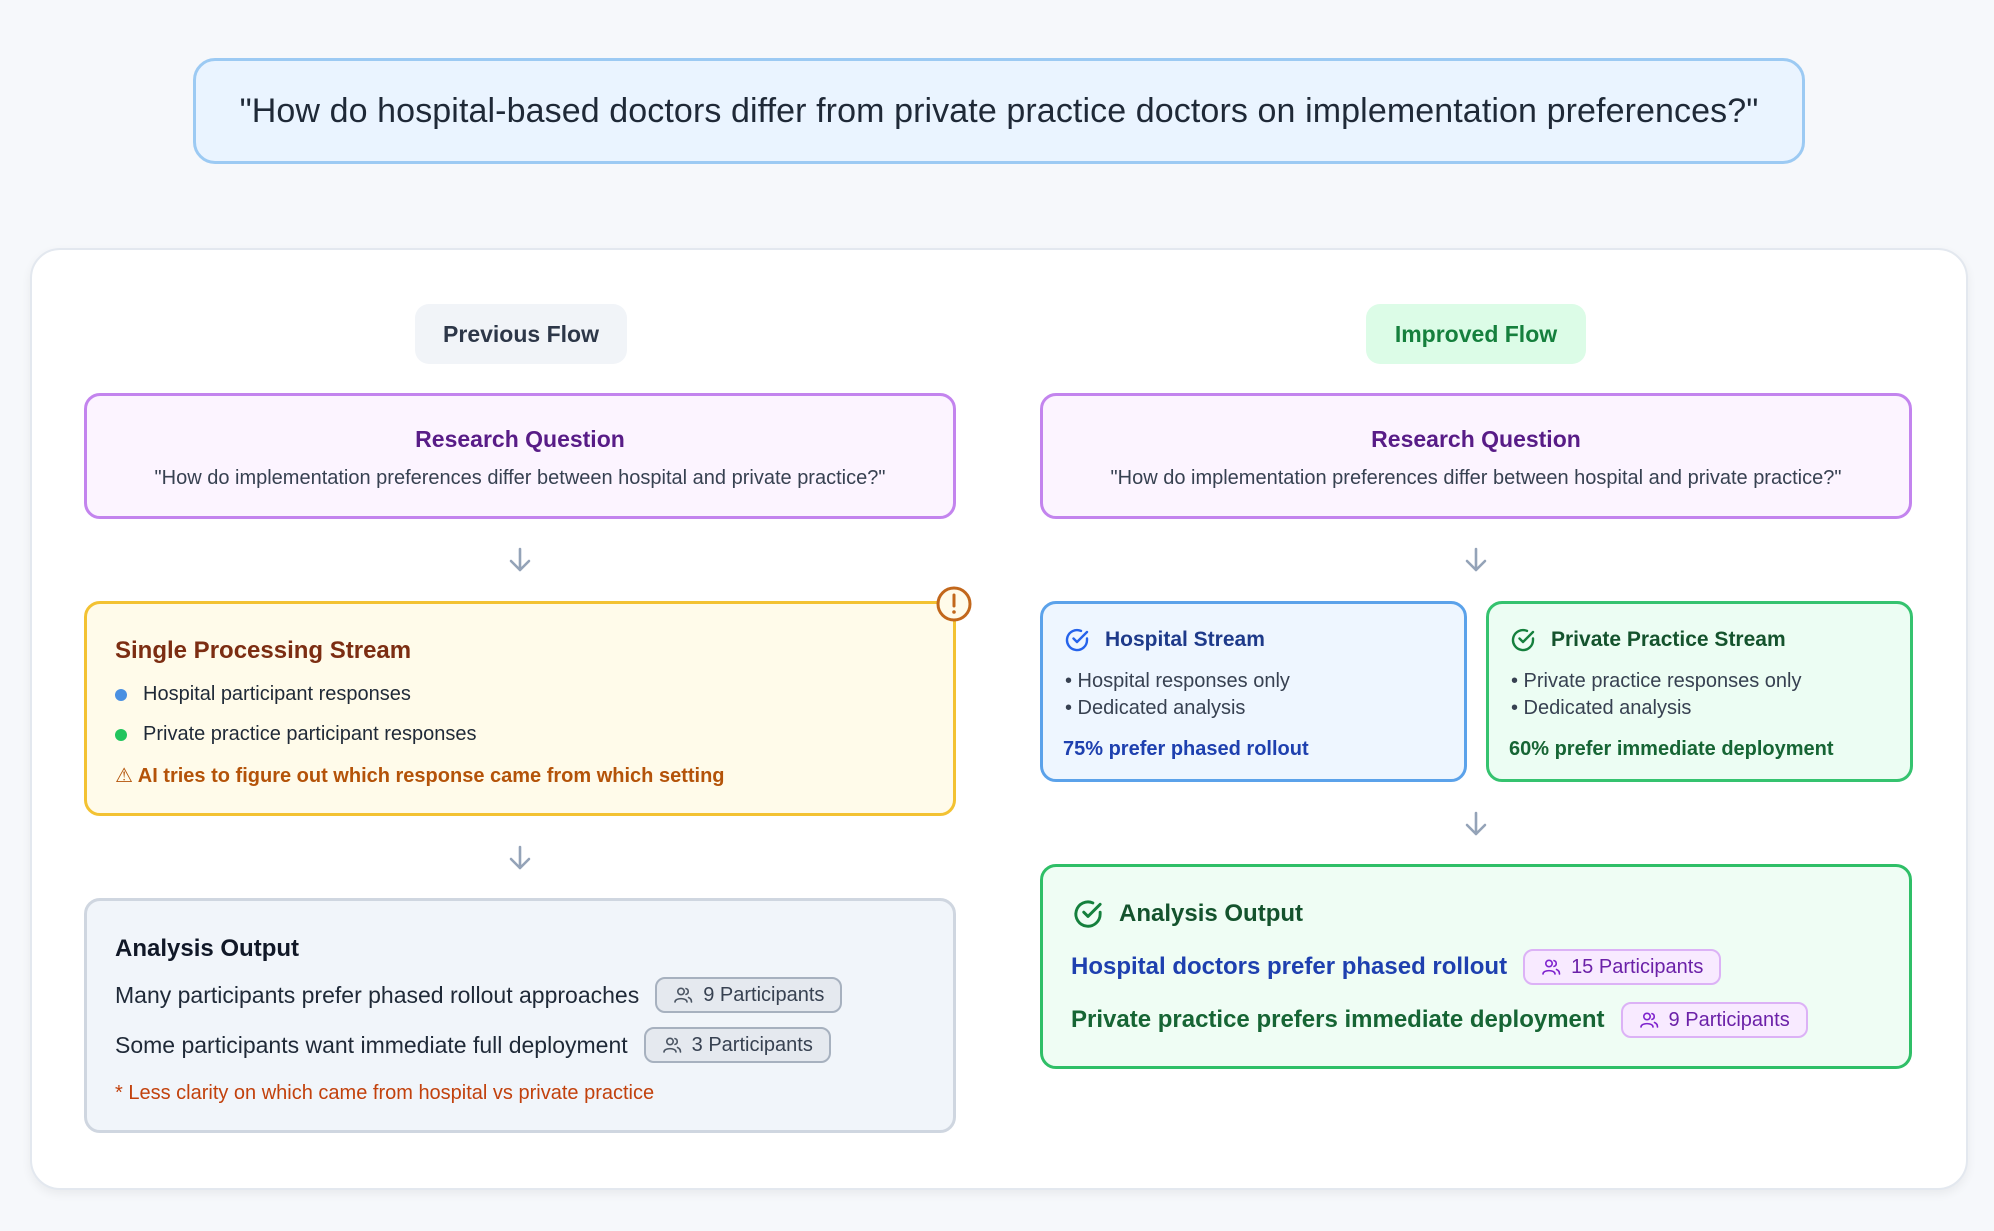 The image size is (1994, 1231). Describe the element at coordinates (263, 650) in the screenshot. I see `stream-title: Single Processing Stream` at that location.